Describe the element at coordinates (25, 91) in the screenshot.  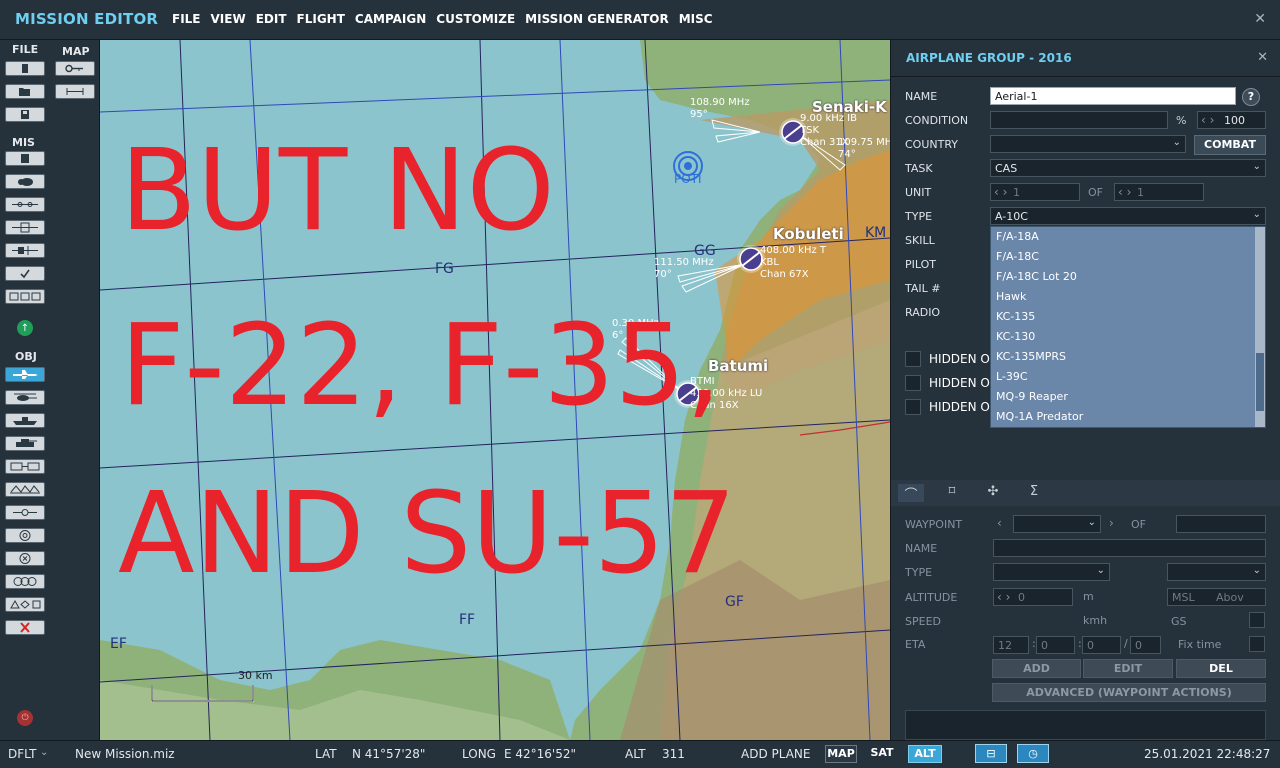
I see `open-folder-icon` at that location.